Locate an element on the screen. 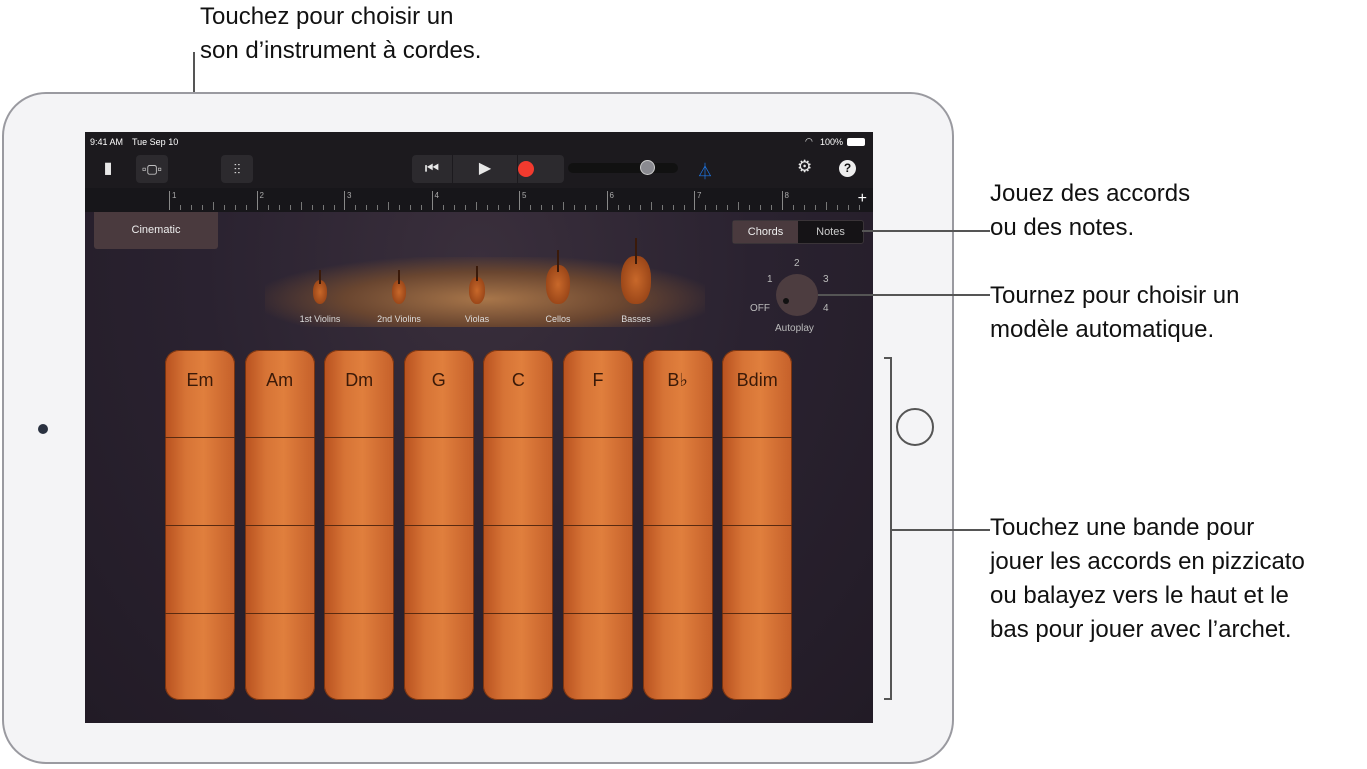 This screenshot has height=769, width=1367. instrument-2nd-violins: 2nd Violins is located at coordinates (399, 272).